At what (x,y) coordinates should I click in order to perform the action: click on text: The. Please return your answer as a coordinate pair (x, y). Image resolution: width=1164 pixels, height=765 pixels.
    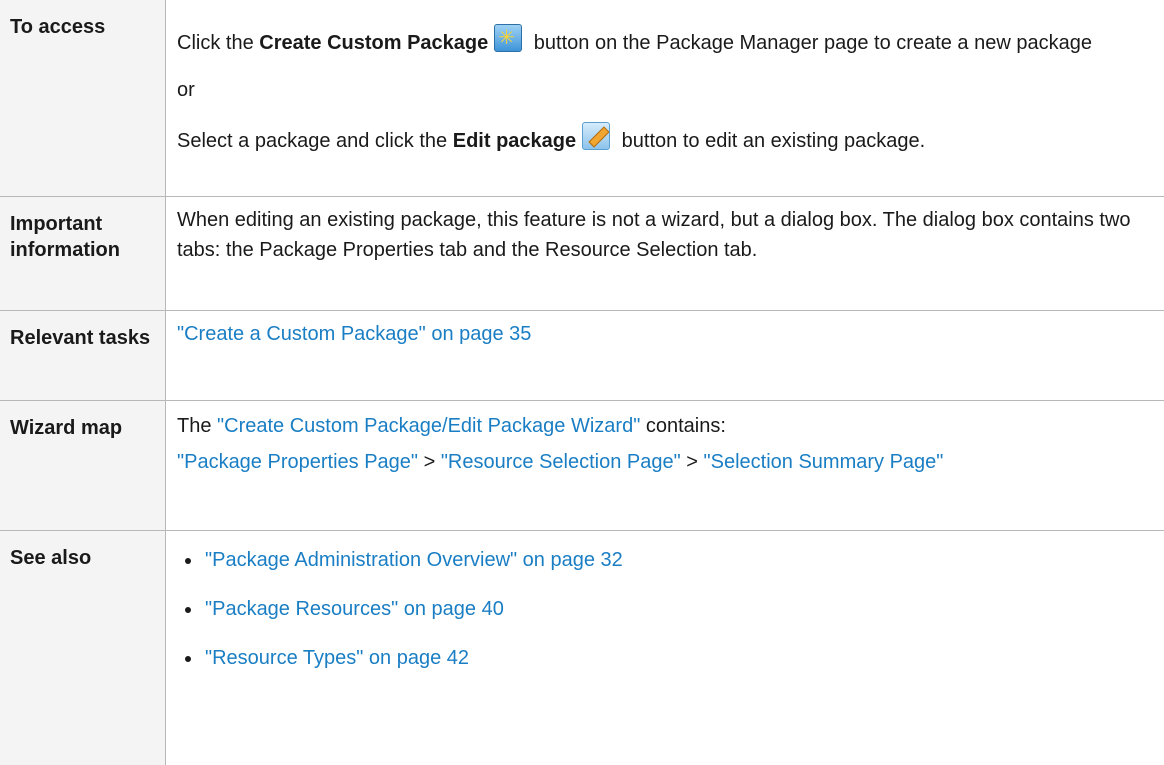
    Looking at the image, I should click on (197, 425).